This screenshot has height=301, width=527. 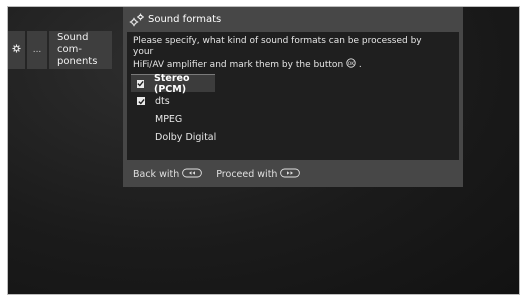 I want to click on format-options-list: Stereo (PCM) dts MPEG Dolby Digital, so click(x=241, y=109).